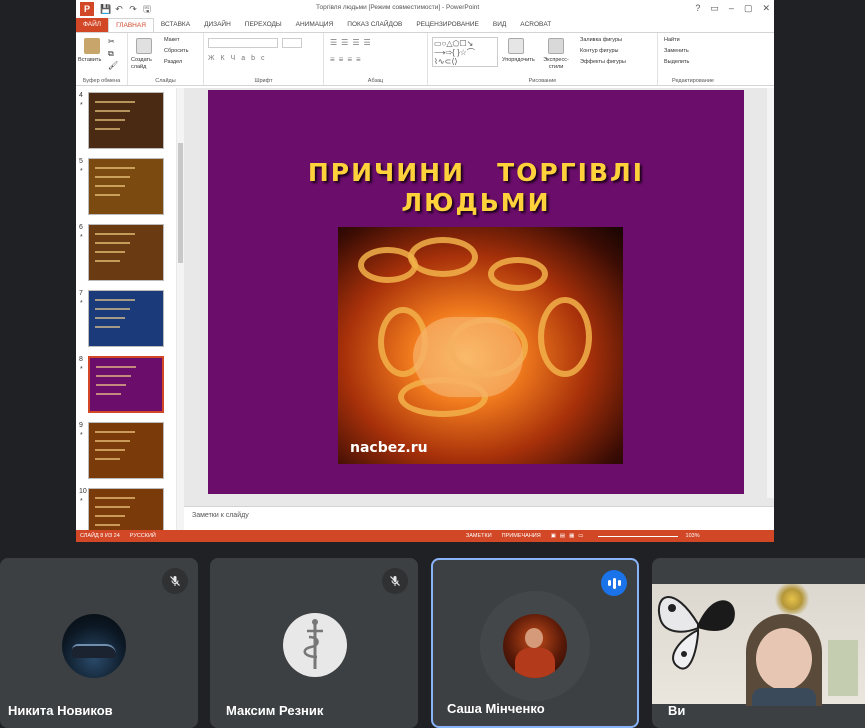 Image resolution: width=865 pixels, height=728 pixels. Describe the element at coordinates (144, 46) in the screenshot. I see `new-slide-icon` at that location.